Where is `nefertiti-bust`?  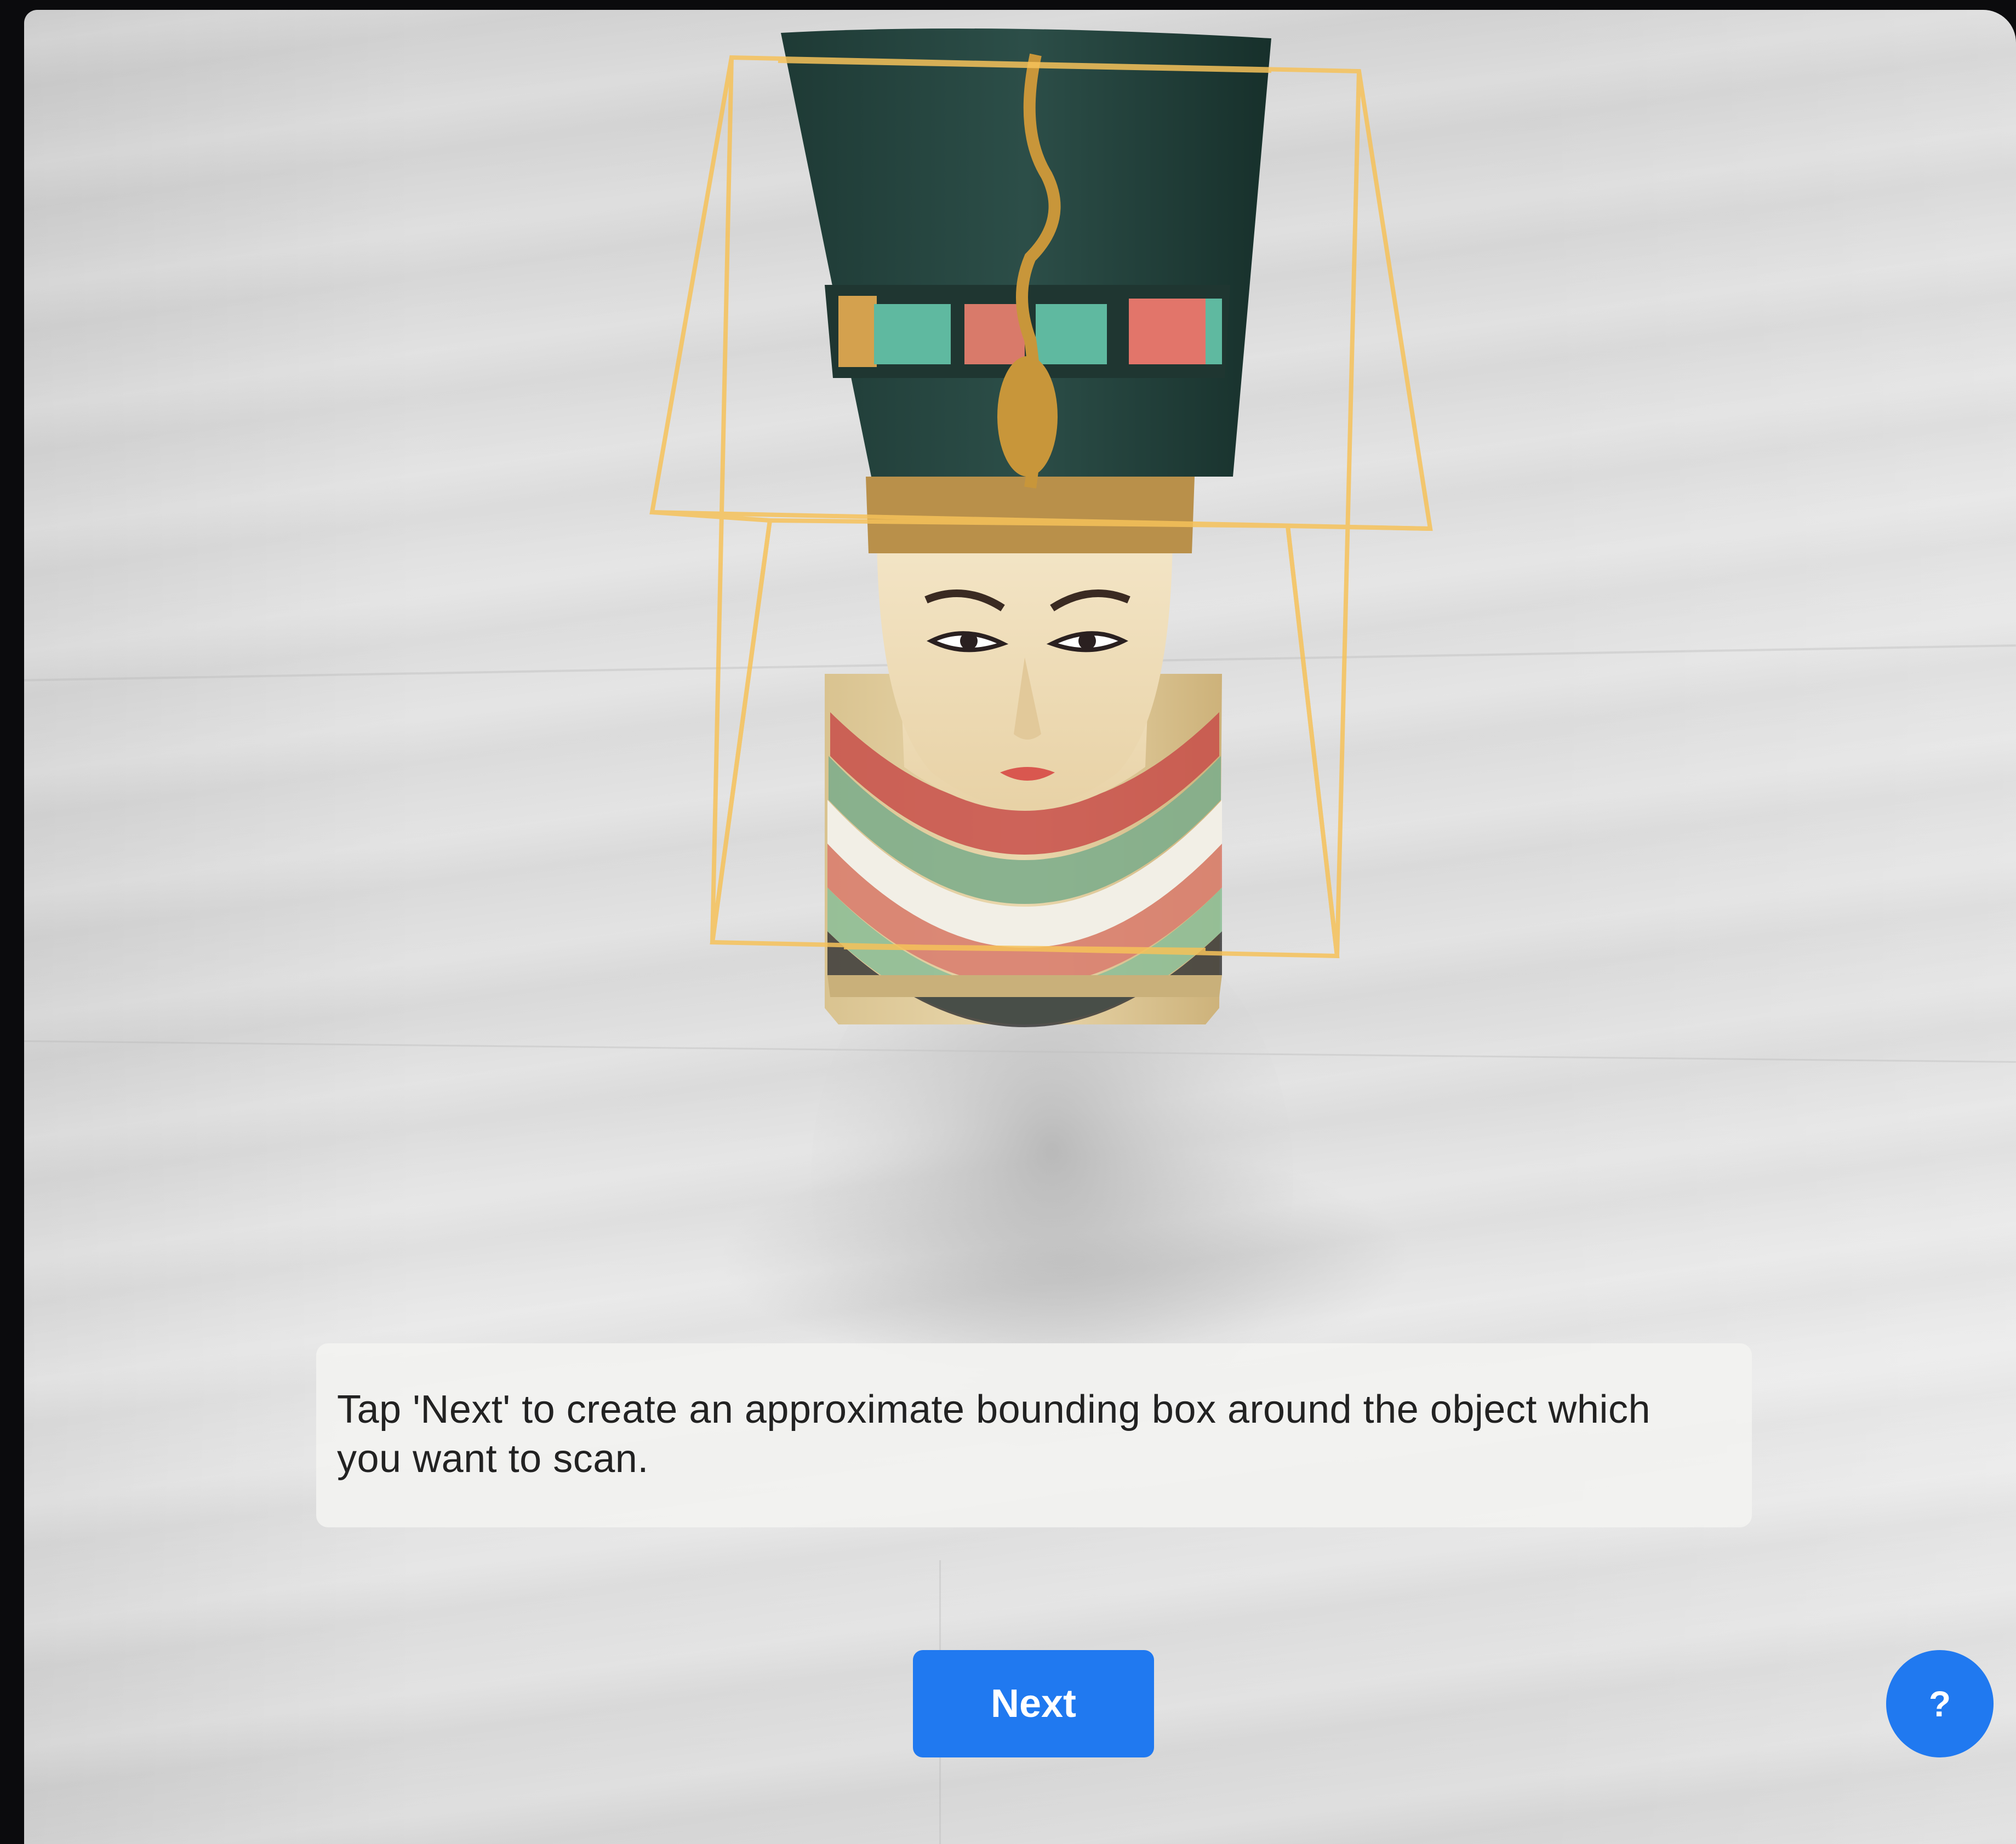
nefertiti-bust is located at coordinates (1026, 527).